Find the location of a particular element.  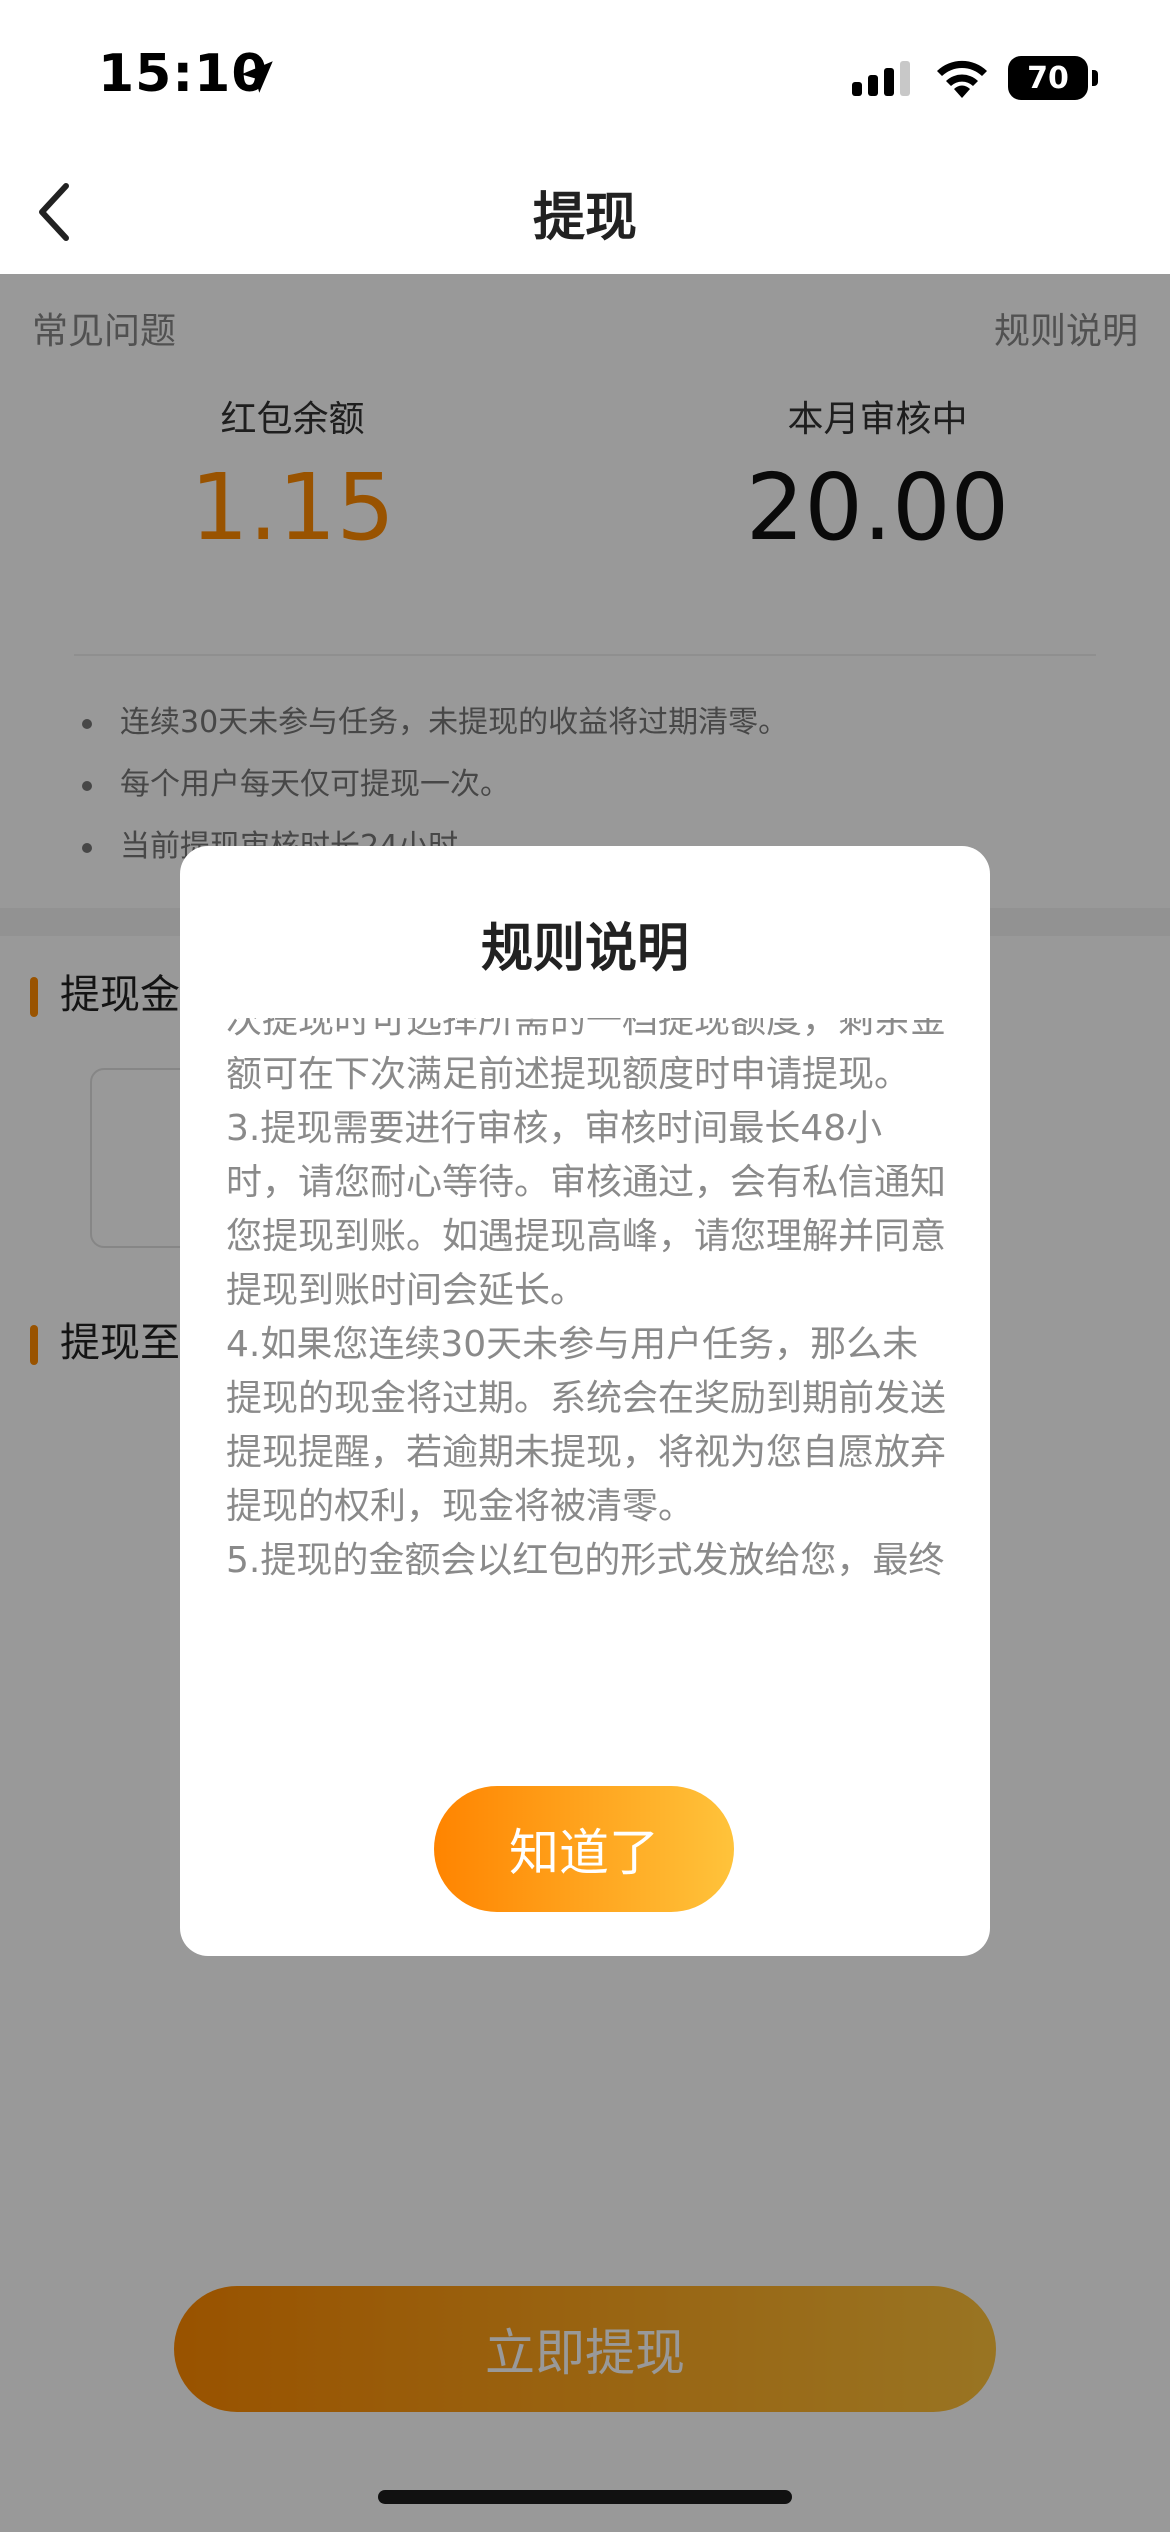

battery-nub is located at coordinates (1095, 78).